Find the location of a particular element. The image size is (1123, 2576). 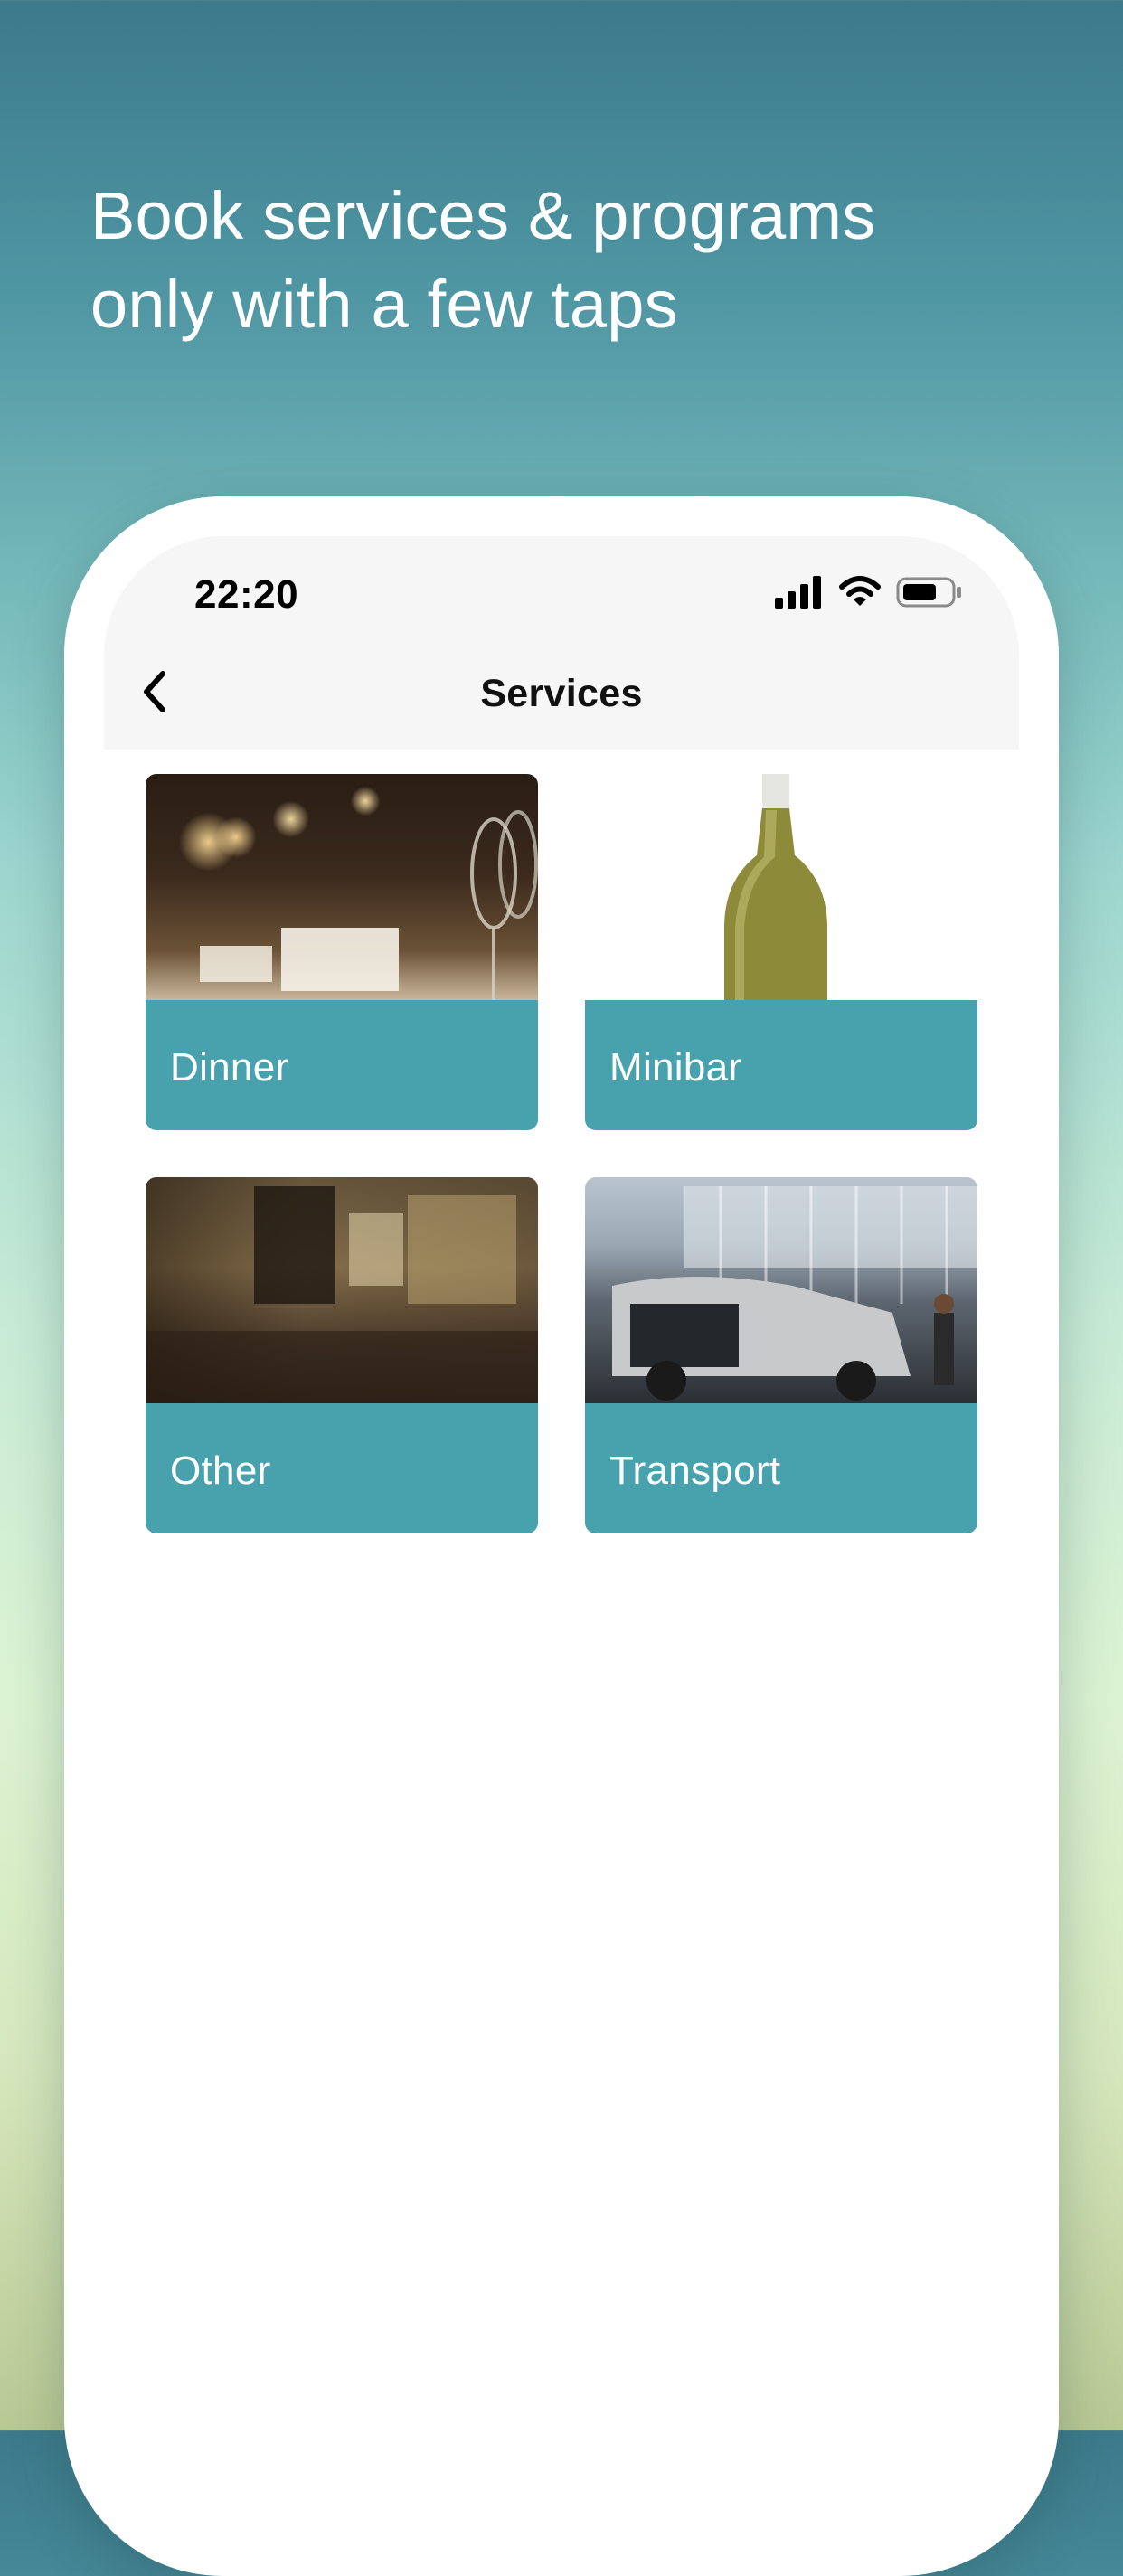

service-label-transport: Transport is located at coordinates (695, 1470).